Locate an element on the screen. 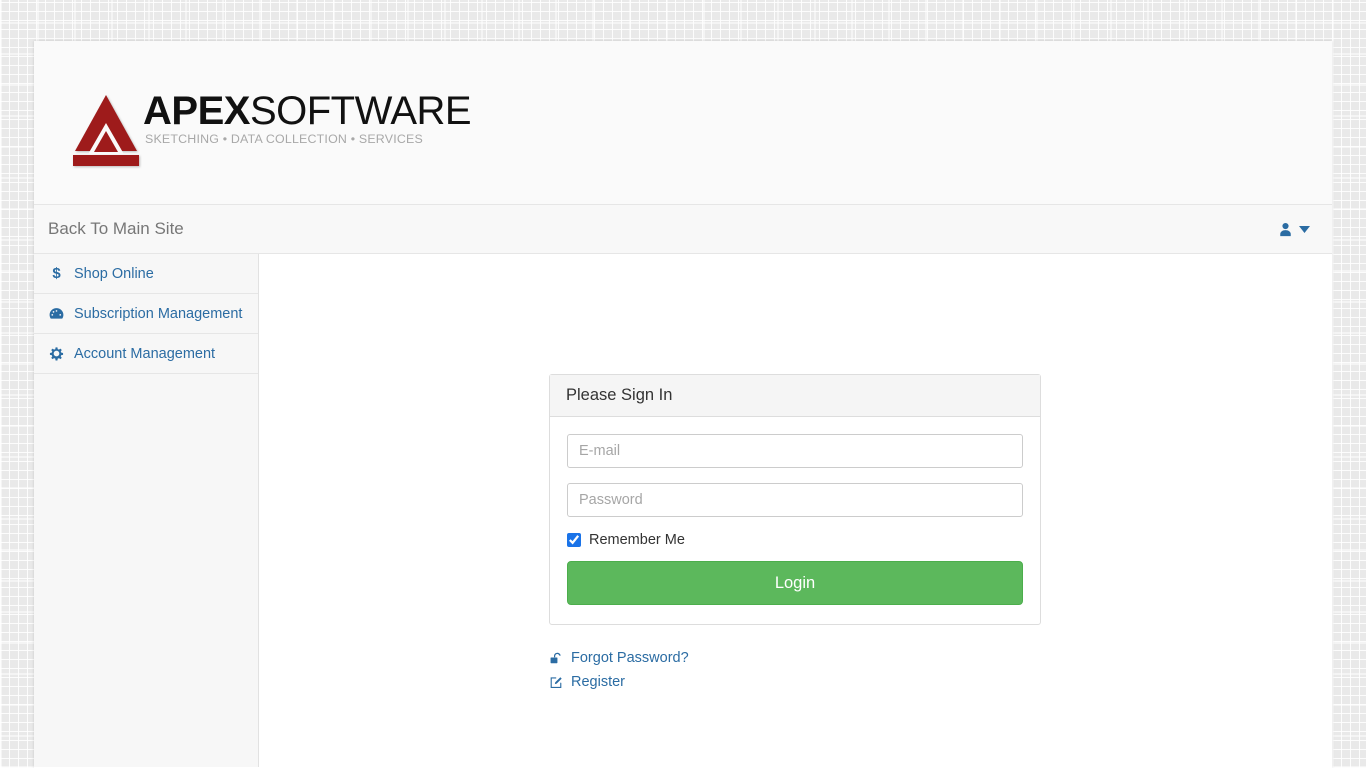 This screenshot has height=768, width=1366. sidebar-item-account-management: Account Management is located at coordinates (146, 354).